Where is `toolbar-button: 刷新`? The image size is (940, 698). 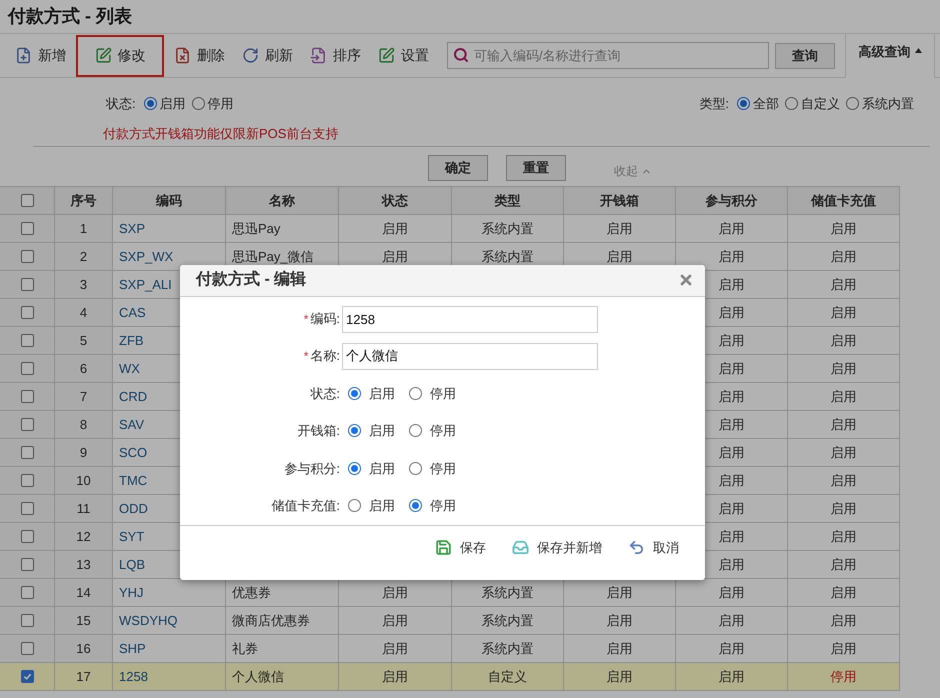
toolbar-button: 刷新 is located at coordinates (267, 55).